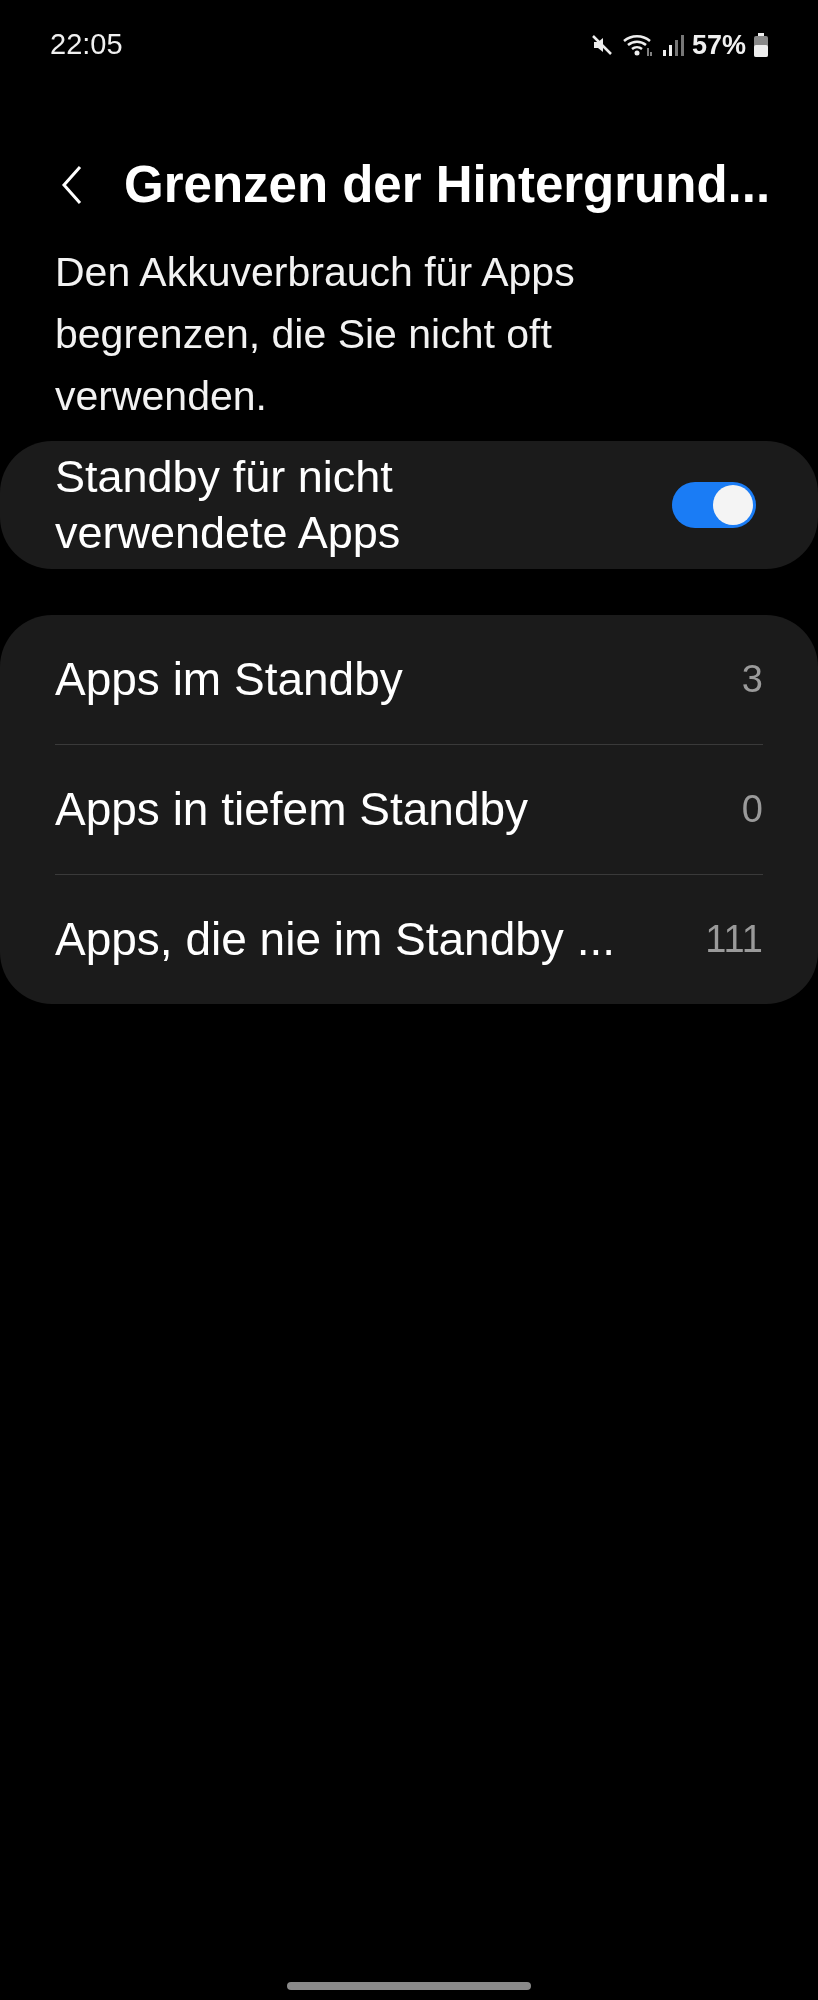  What do you see at coordinates (229, 679) in the screenshot?
I see `item-label: Apps im Standby` at bounding box center [229, 679].